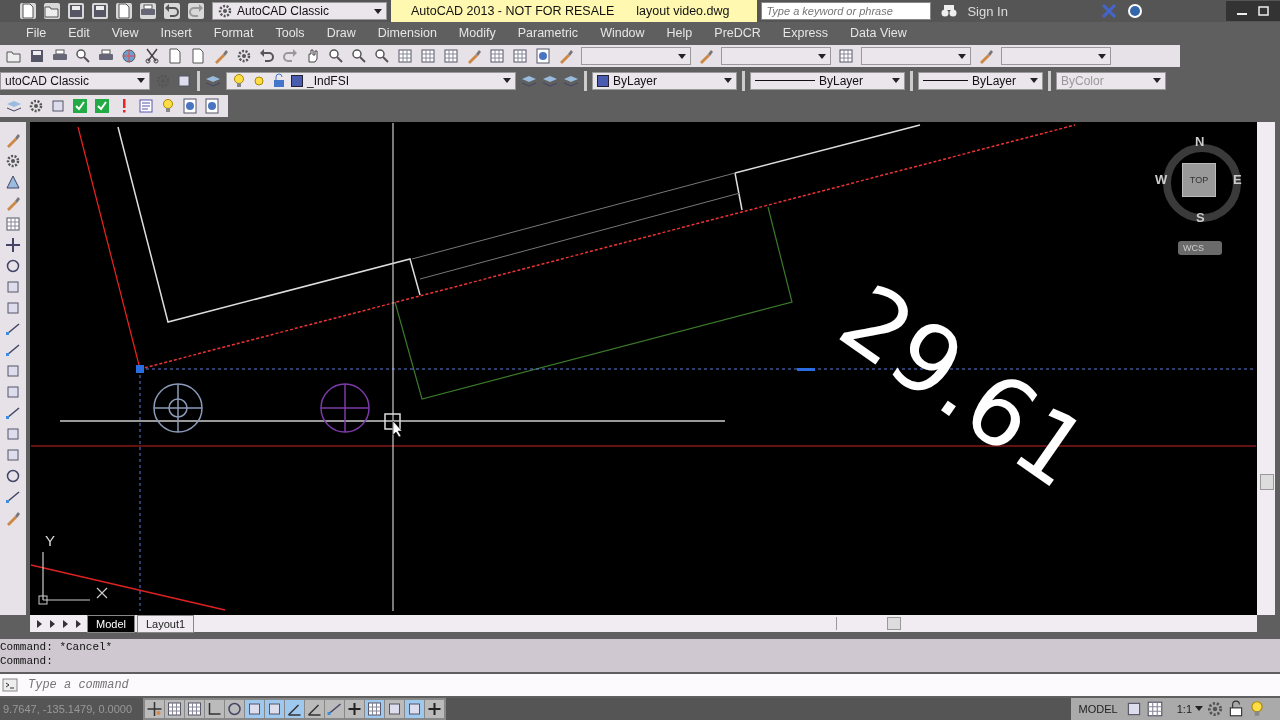  What do you see at coordinates (1056, 56) in the screenshot?
I see `multileader-style-dropdown` at bounding box center [1056, 56].